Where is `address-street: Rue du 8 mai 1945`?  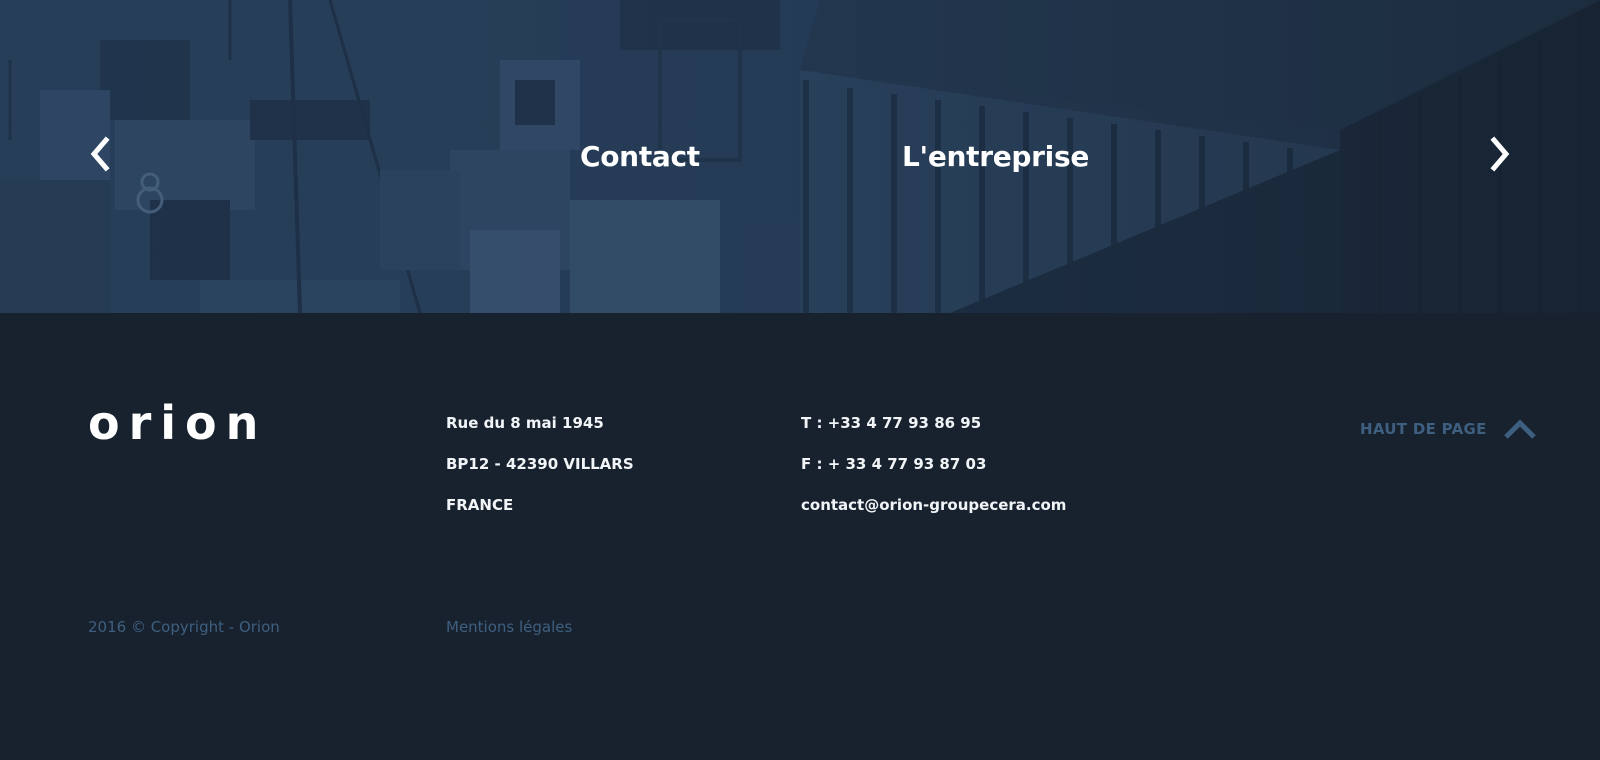 address-street: Rue du 8 mai 1945 is located at coordinates (525, 423).